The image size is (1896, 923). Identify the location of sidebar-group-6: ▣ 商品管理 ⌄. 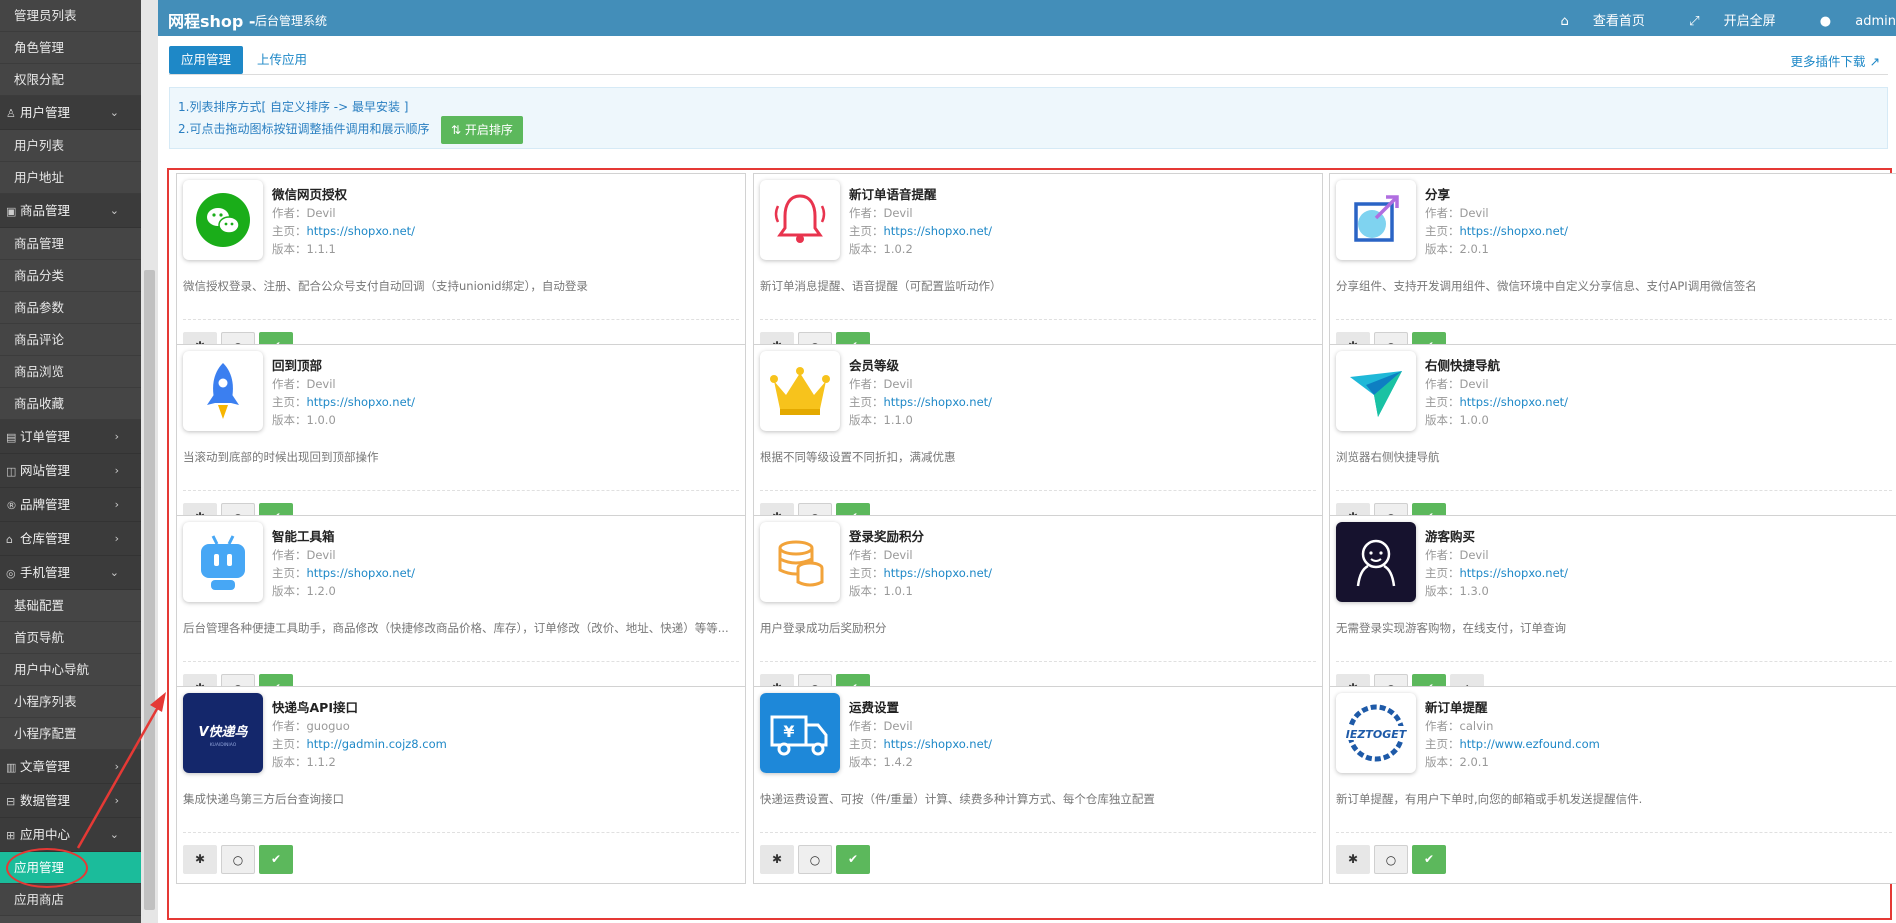
(70, 211).